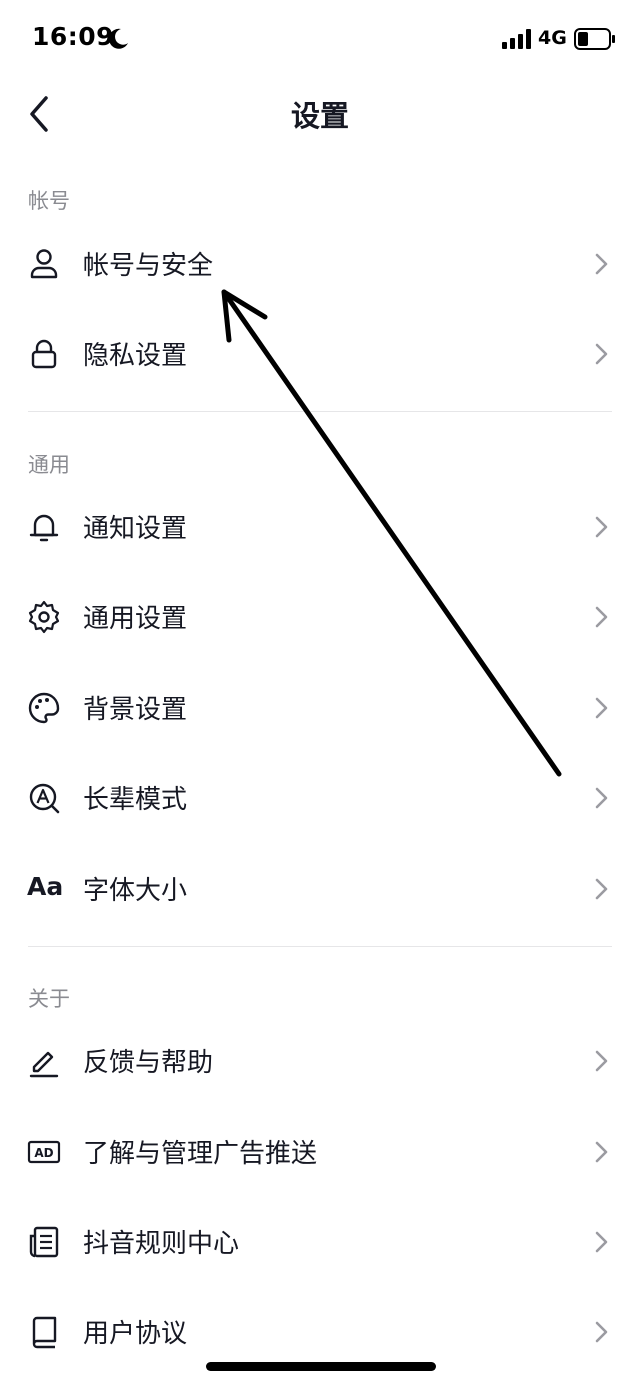 The height and width of the screenshot is (1386, 640). Describe the element at coordinates (321, 1366) in the screenshot. I see `home-indicator` at that location.